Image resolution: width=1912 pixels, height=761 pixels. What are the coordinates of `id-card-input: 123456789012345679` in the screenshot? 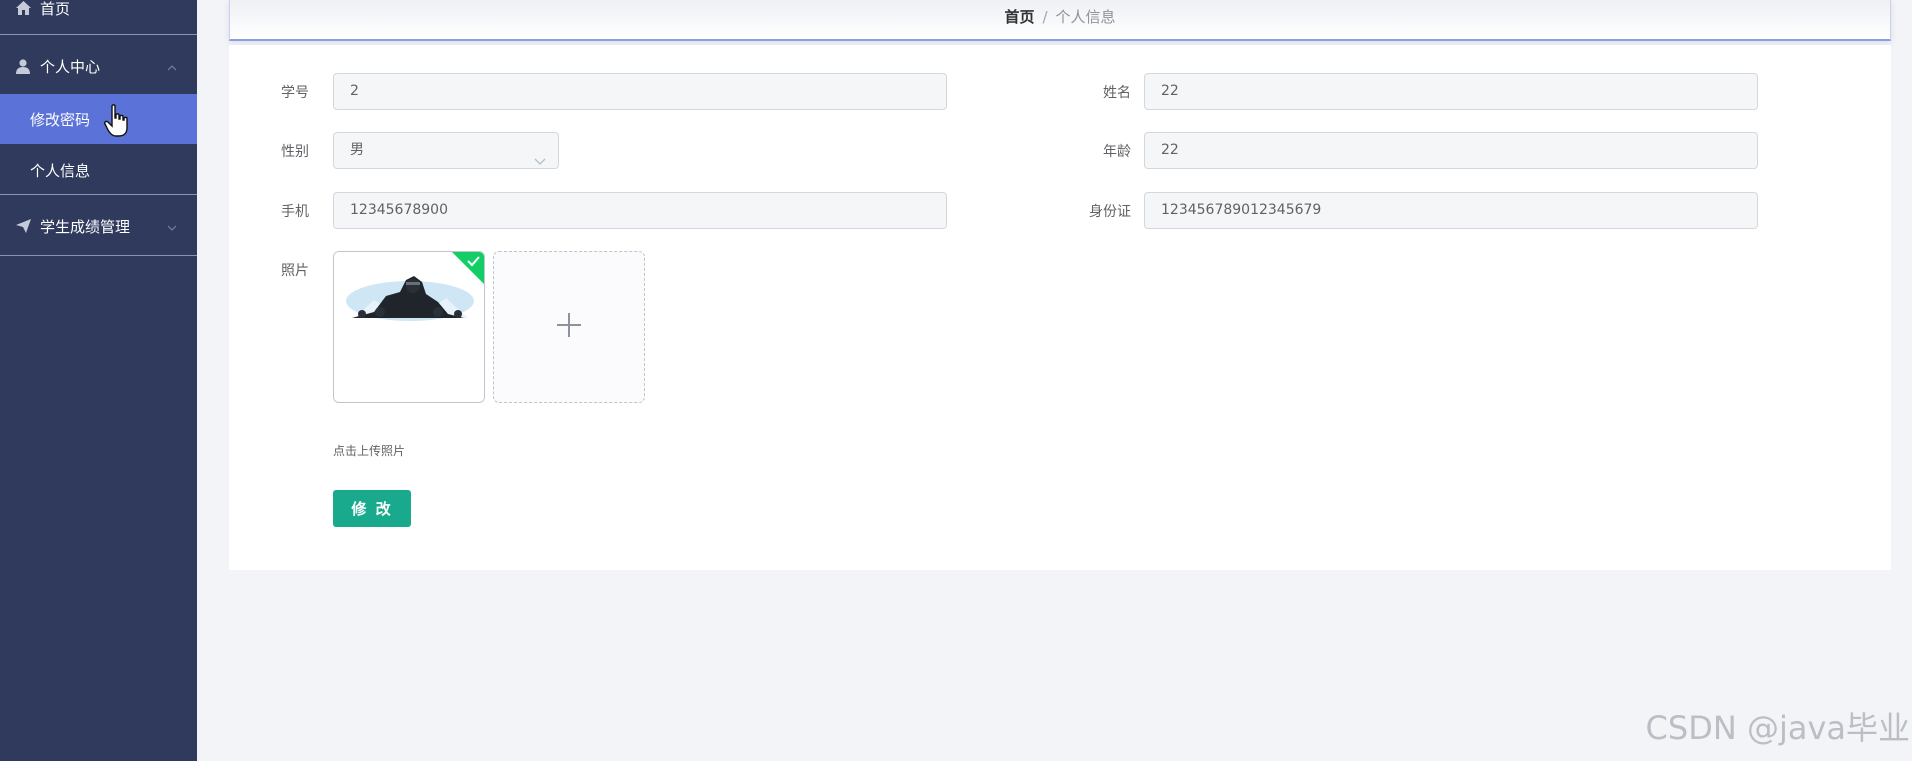 It's located at (1451, 210).